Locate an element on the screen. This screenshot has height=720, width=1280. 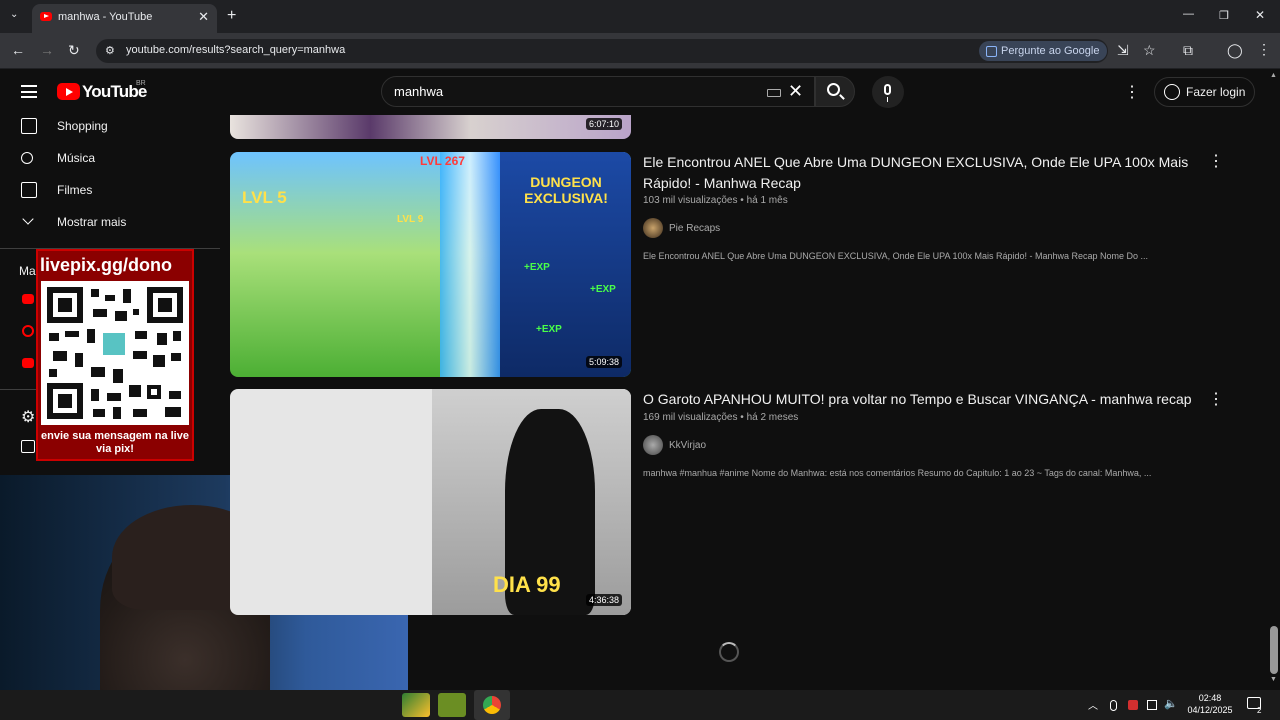
qr-code is located at coordinates (115, 353).